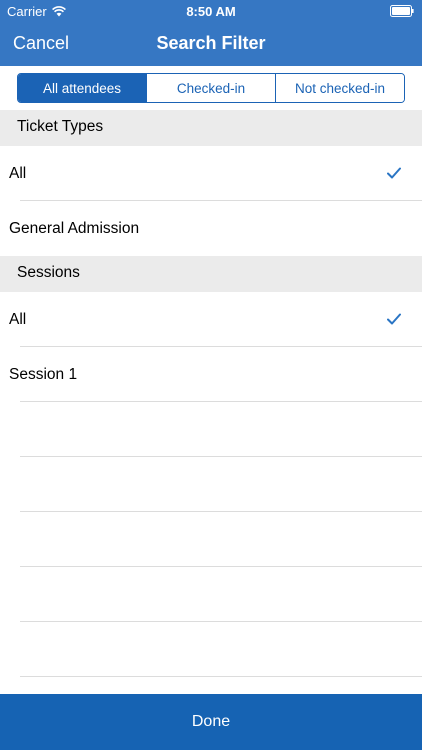 The height and width of the screenshot is (750, 422). What do you see at coordinates (402, 11) in the screenshot?
I see `battery-icon` at bounding box center [402, 11].